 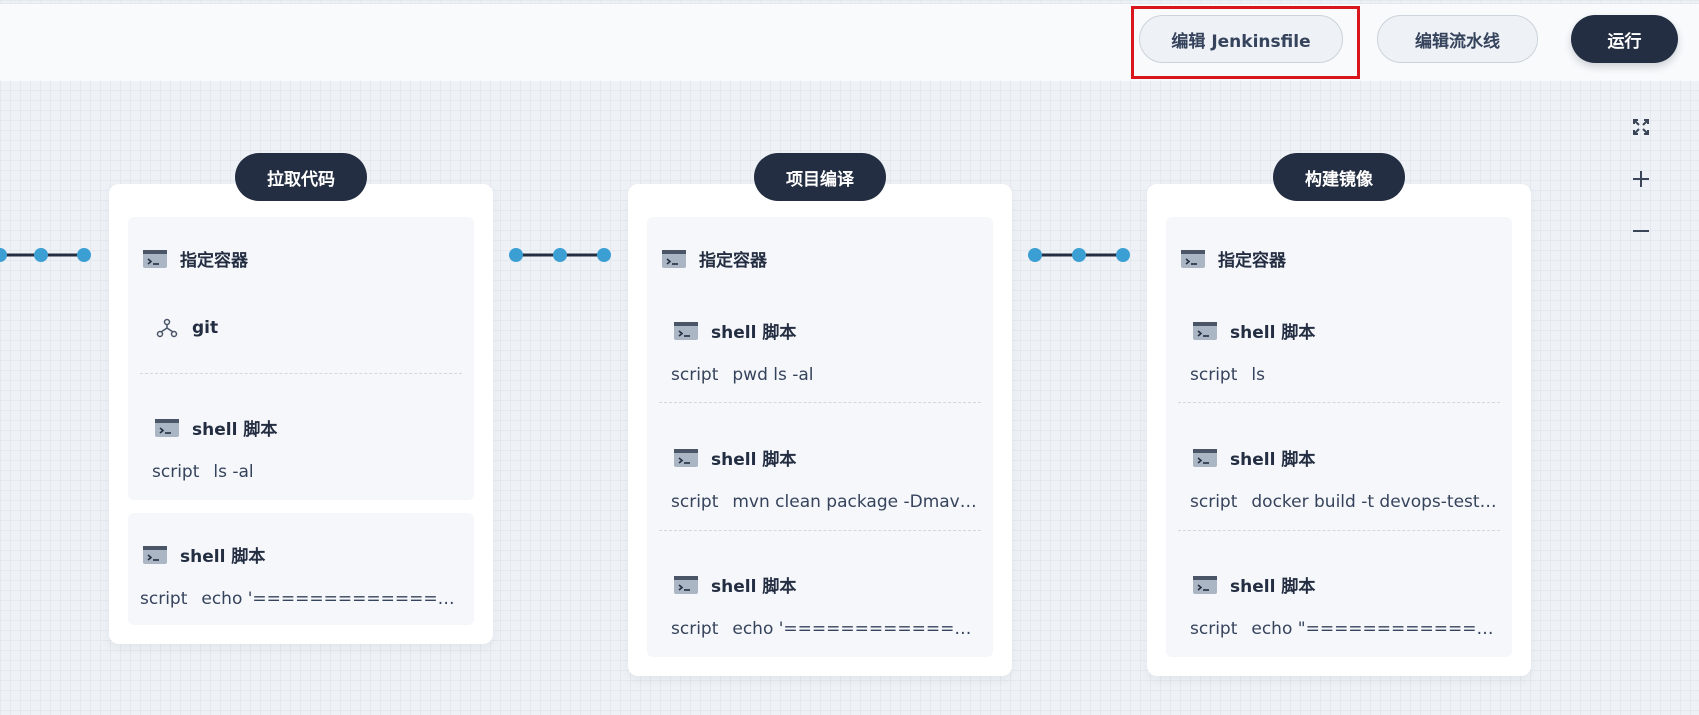 I want to click on script-line: script pwd ls -al, so click(x=826, y=375).